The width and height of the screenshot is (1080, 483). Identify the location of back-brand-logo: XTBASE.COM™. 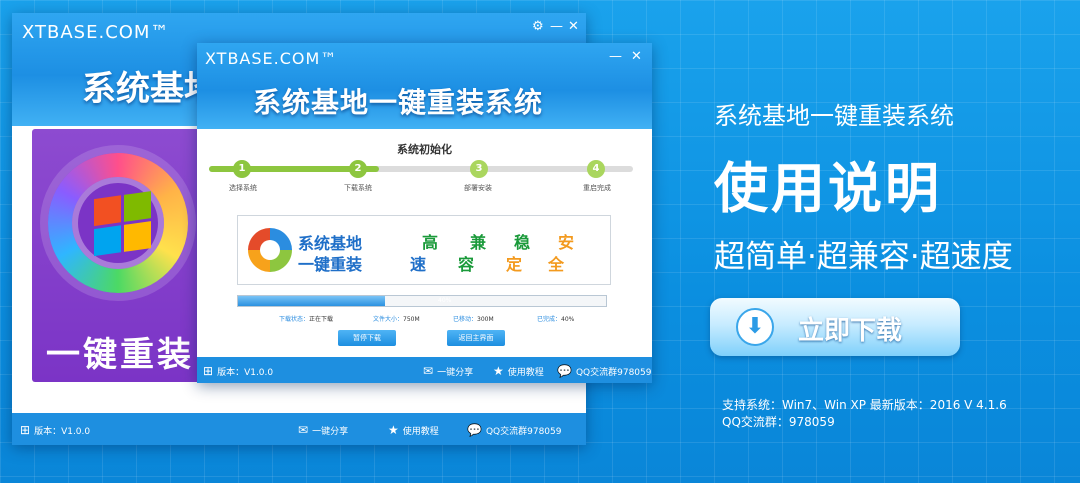
(96, 32).